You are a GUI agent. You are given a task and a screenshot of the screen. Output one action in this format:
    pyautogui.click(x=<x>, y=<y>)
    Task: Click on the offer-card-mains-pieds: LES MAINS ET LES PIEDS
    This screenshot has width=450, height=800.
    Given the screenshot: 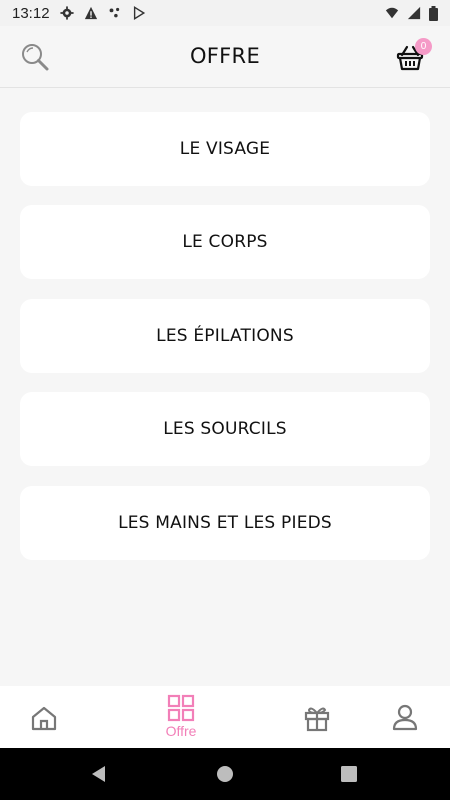 What is the action you would take?
    pyautogui.click(x=225, y=523)
    